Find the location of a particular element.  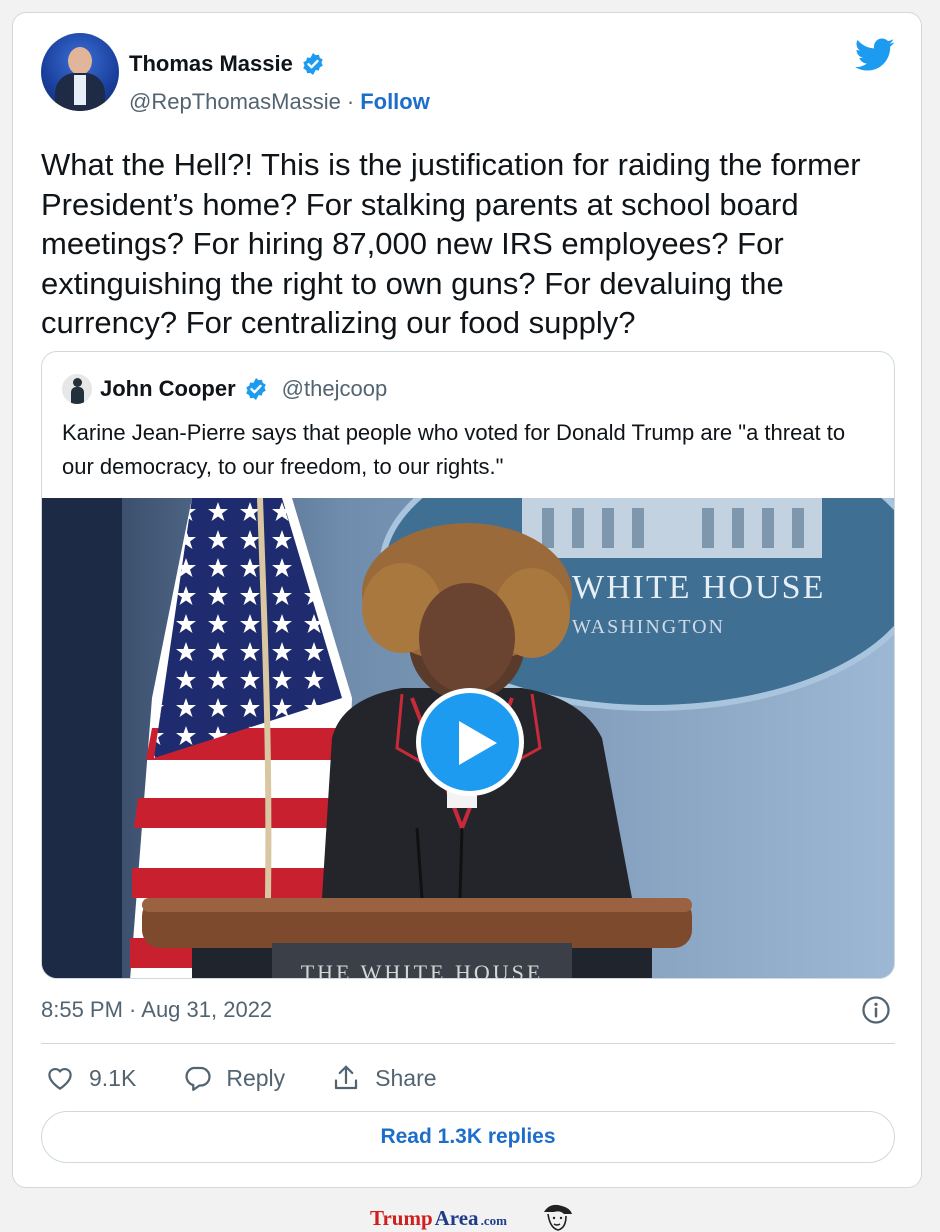

action-bar: 9.1K Reply Share is located at coordinates (241, 1078).